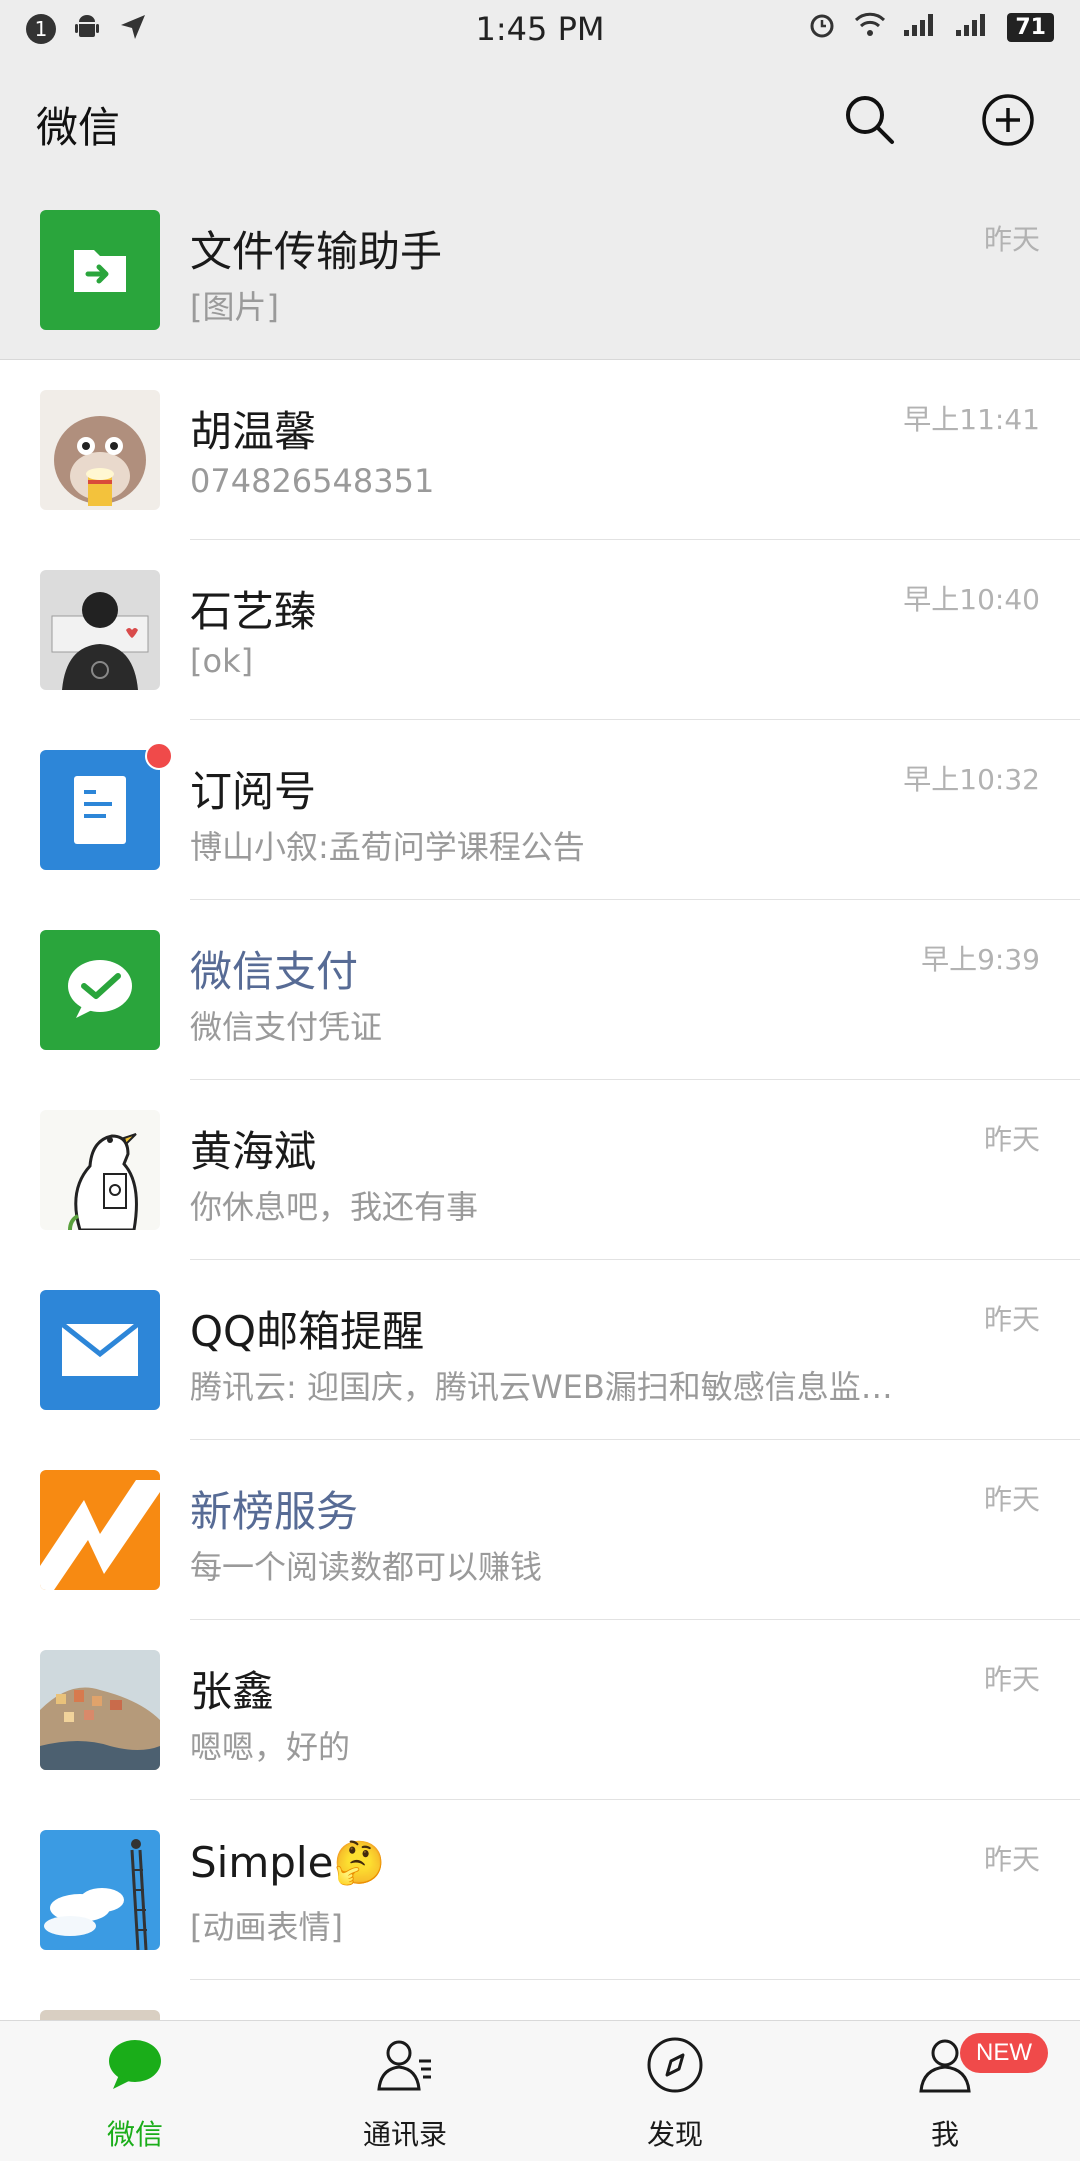 The height and width of the screenshot is (2161, 1080). Describe the element at coordinates (274, 1511) in the screenshot. I see `chat-name: 新榜服务` at that location.